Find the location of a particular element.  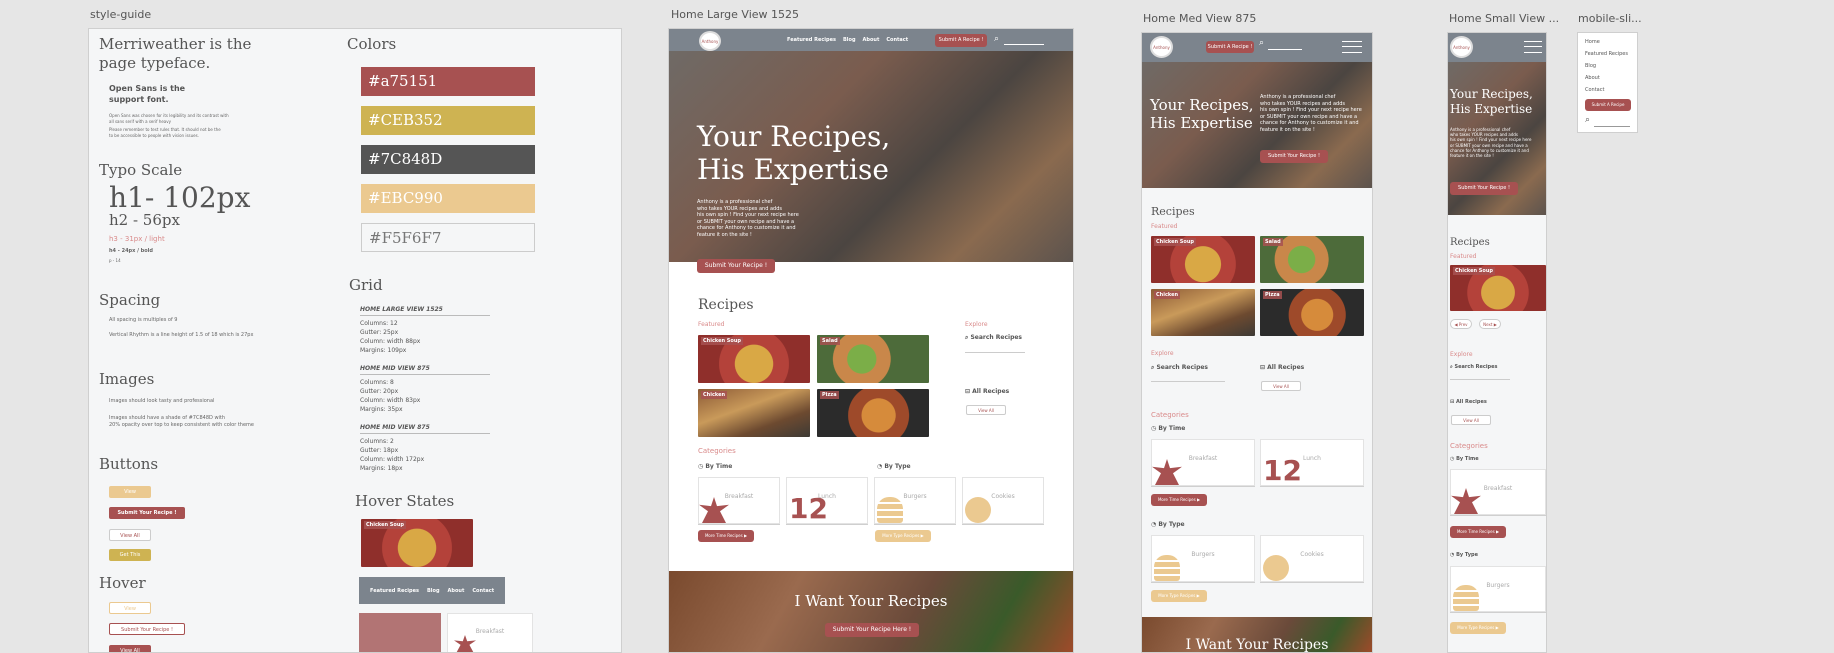

submit-recipe-here-button: Submit Your Recipe Here ! is located at coordinates (872, 630).